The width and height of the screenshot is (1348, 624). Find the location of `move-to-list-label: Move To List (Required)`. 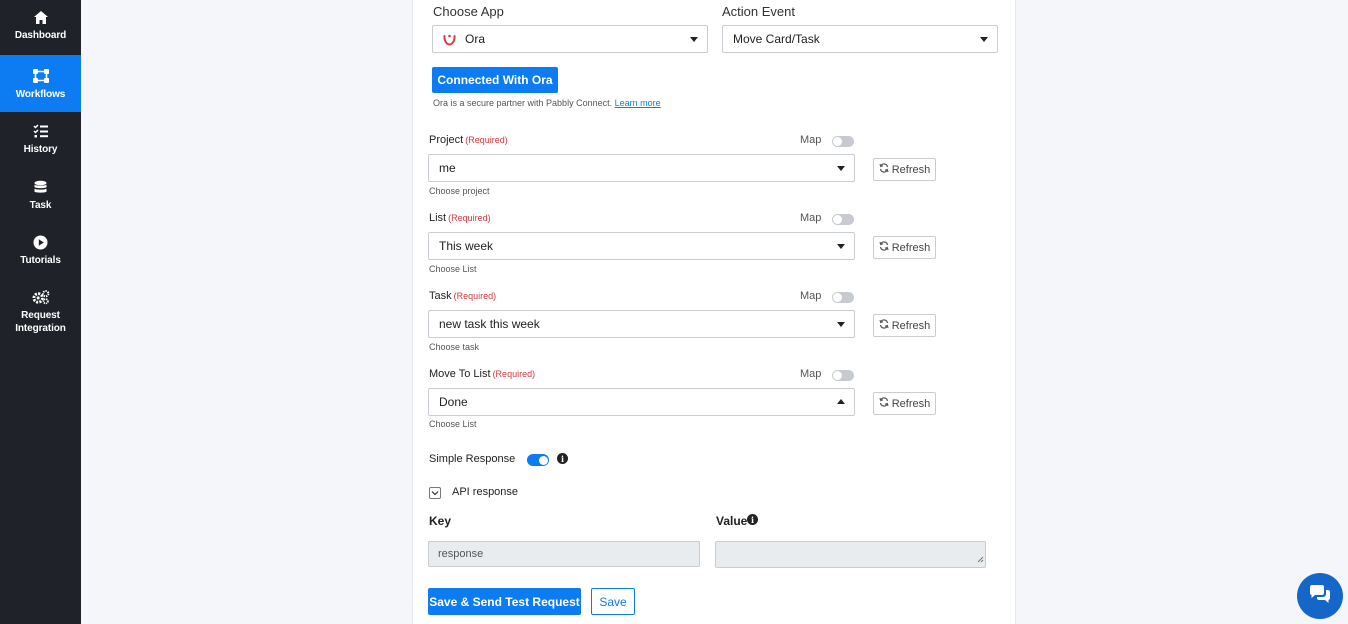

move-to-list-label: Move To List (Required) is located at coordinates (482, 374).